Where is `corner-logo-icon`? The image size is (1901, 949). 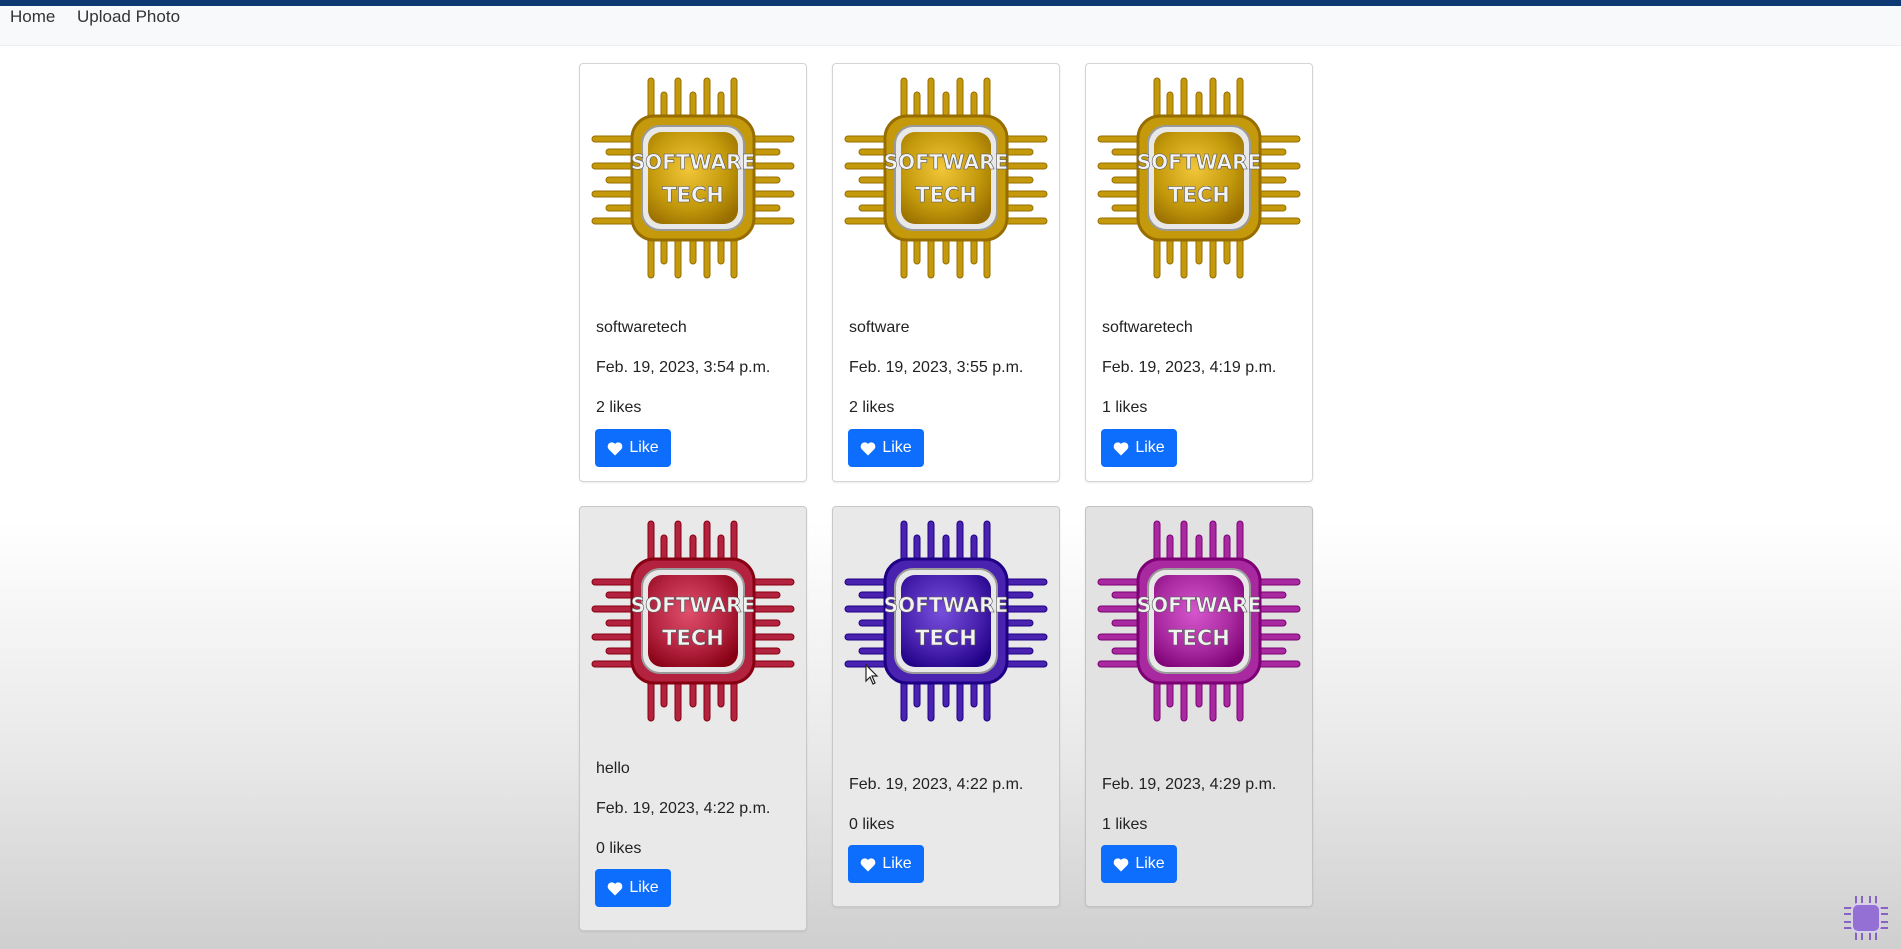 corner-logo-icon is located at coordinates (1866, 918).